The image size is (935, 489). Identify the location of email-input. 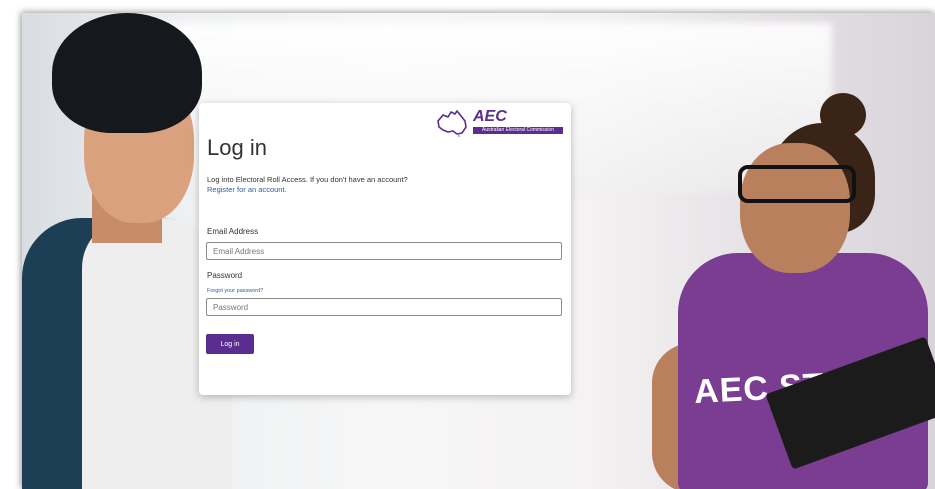
(384, 251).